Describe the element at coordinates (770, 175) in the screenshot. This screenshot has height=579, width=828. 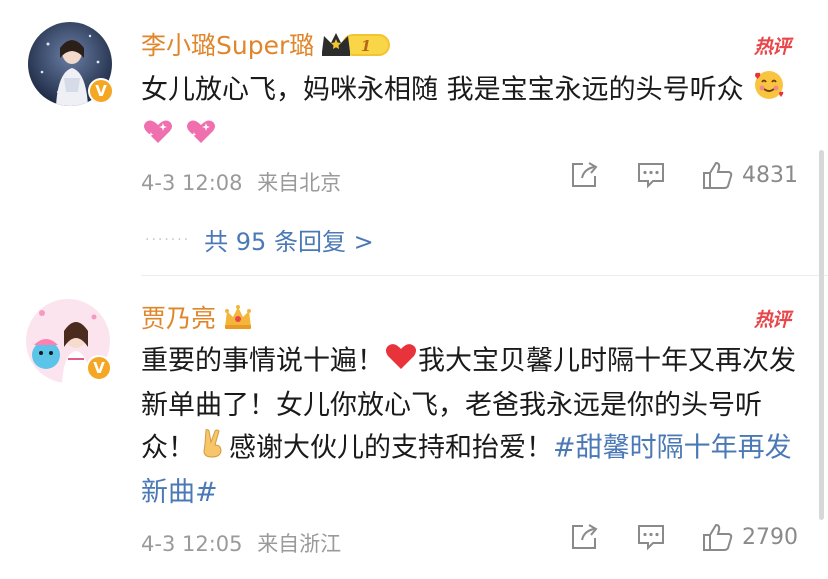
I see `like-count: 4831` at that location.